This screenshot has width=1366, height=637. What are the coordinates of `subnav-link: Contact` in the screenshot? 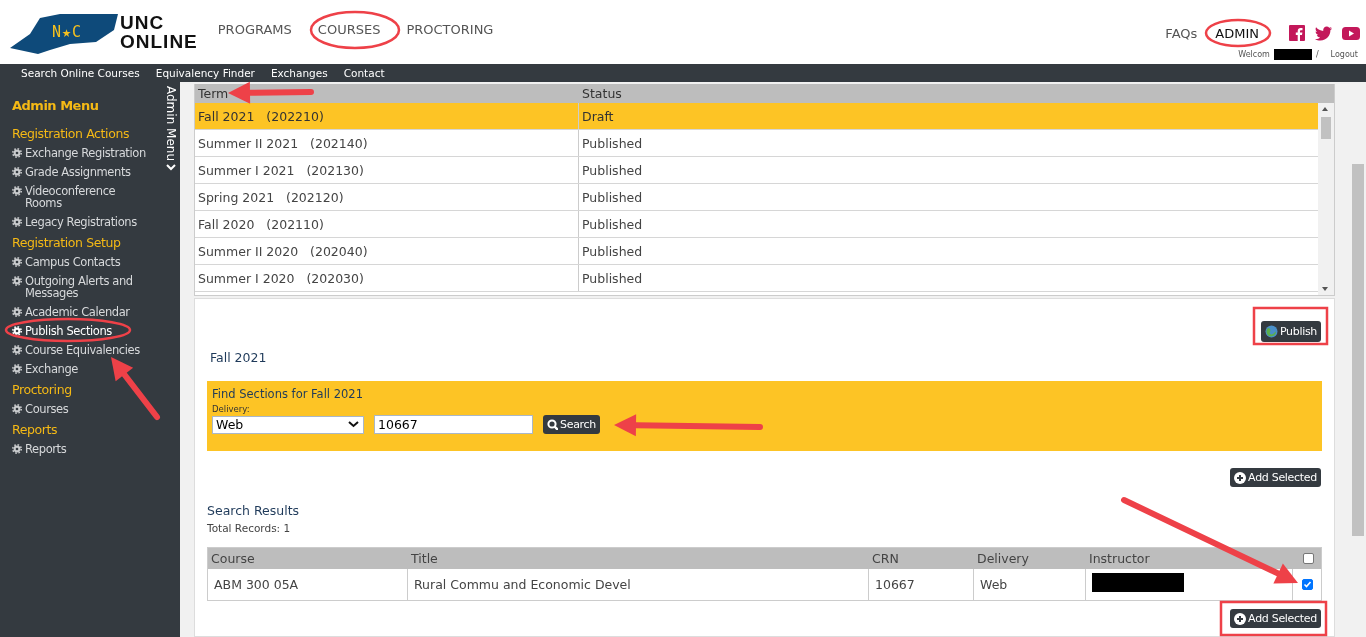 It's located at (364, 73).